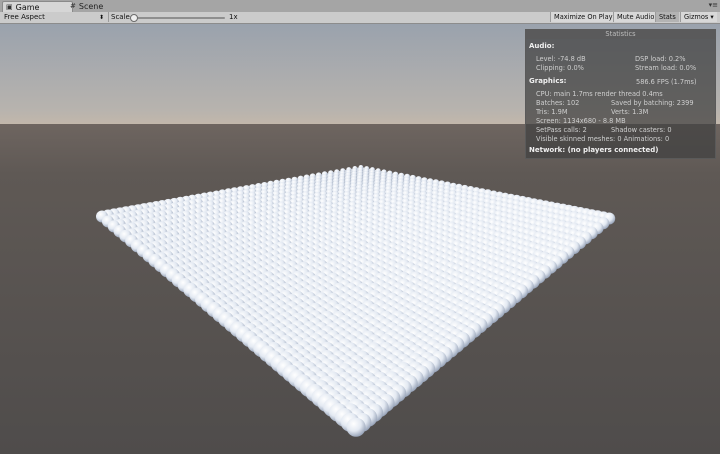 This screenshot has width=720, height=454. Describe the element at coordinates (120, 17) in the screenshot. I see `scale-label: Scale` at that location.